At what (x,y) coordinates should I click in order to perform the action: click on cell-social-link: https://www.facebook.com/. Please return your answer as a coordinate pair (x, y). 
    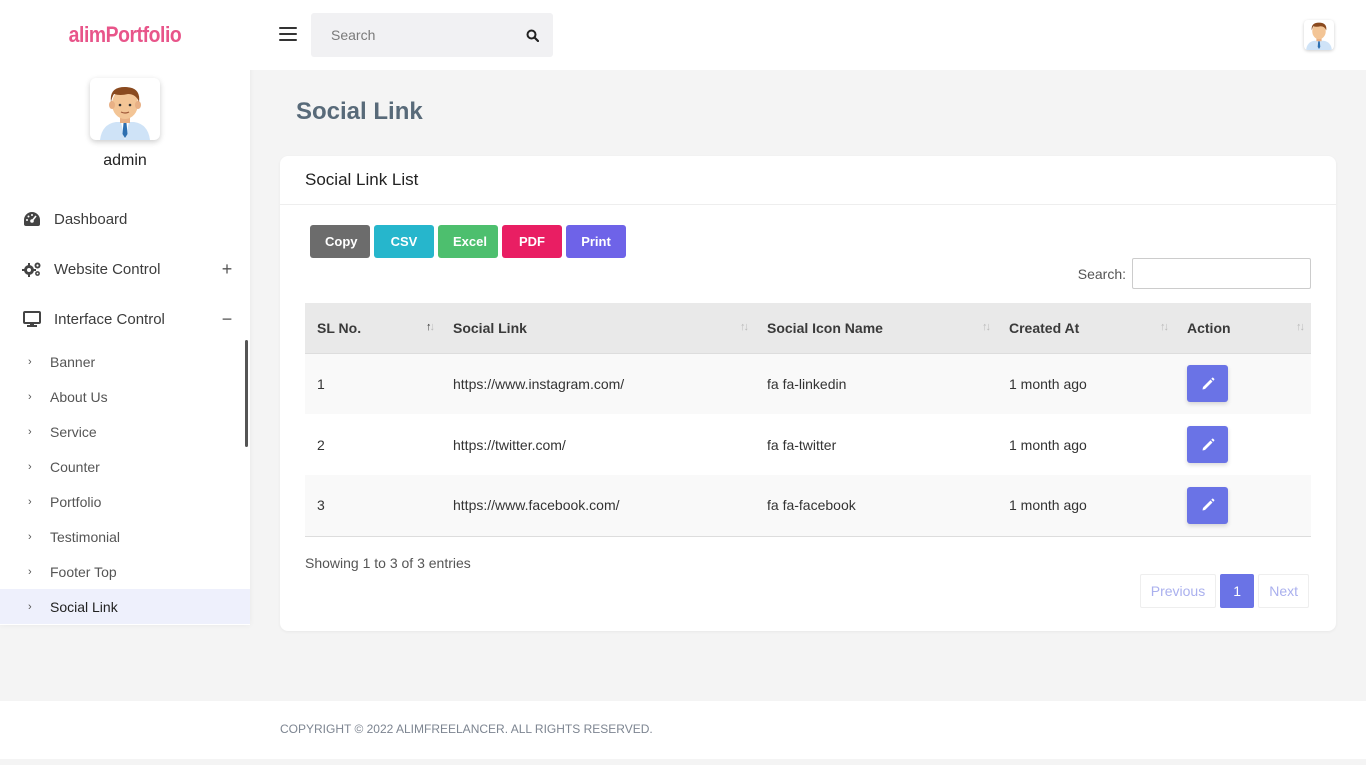
    Looking at the image, I should click on (598, 506).